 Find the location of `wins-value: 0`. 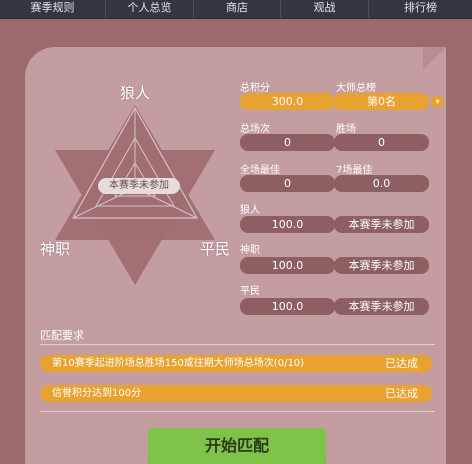

wins-value: 0 is located at coordinates (381, 142).